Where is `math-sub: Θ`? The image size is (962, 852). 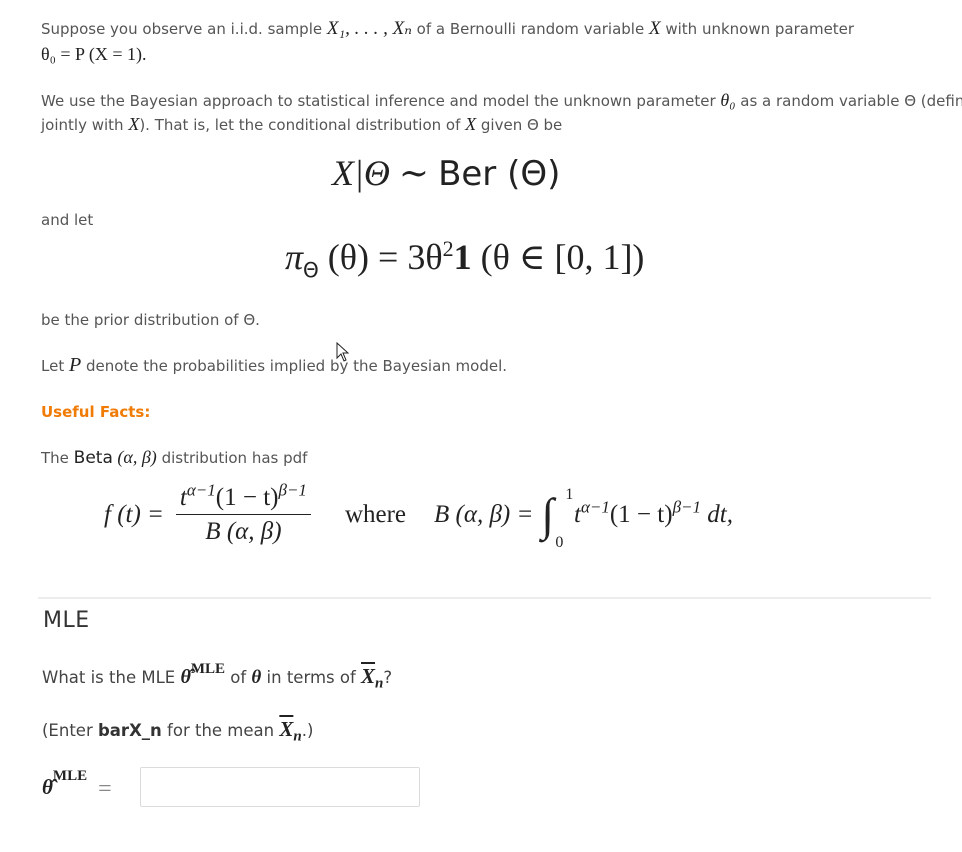 math-sub: Θ is located at coordinates (311, 270).